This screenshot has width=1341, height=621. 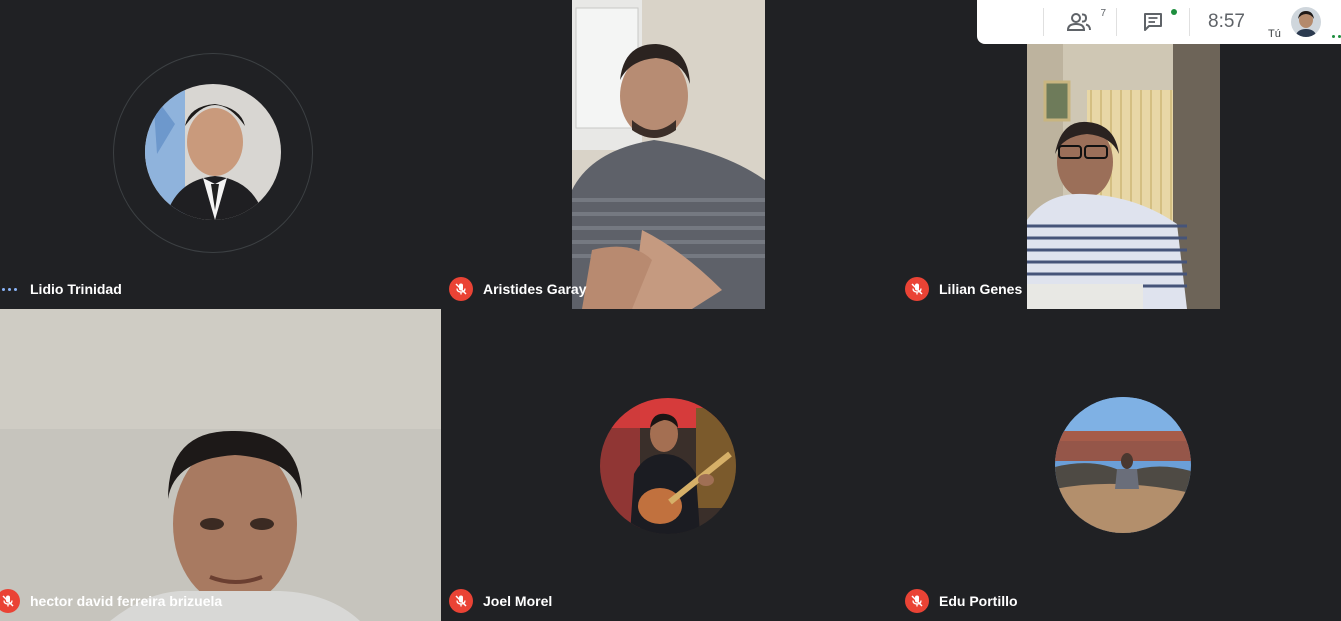 What do you see at coordinates (535, 289) in the screenshot?
I see `participant-name: Aristides Garay` at bounding box center [535, 289].